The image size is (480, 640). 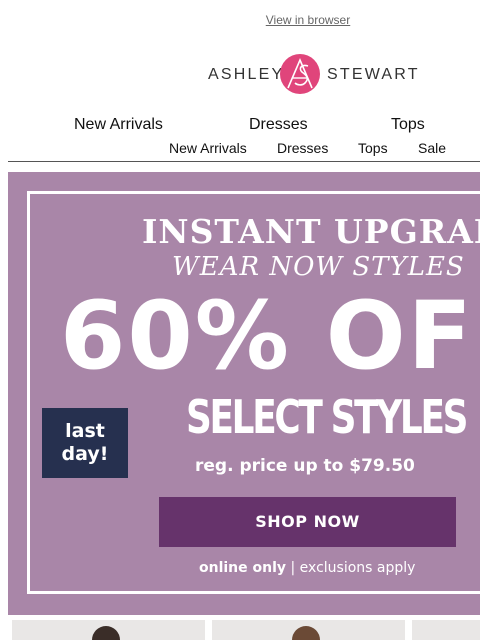 What do you see at coordinates (327, 417) in the screenshot?
I see `select-styles-text: SELECT STYLES` at bounding box center [327, 417].